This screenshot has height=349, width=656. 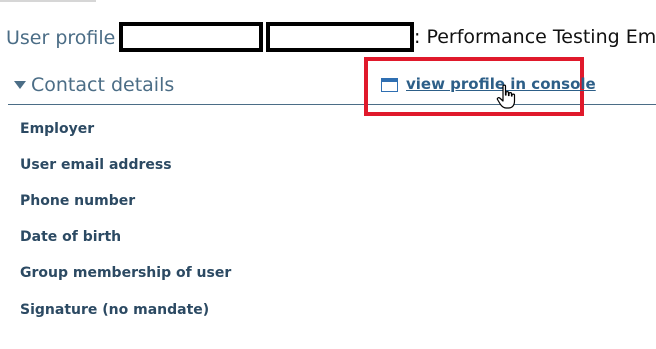 I want to click on page-title-suffix: : Performance Testing Emp, so click(x=535, y=37).